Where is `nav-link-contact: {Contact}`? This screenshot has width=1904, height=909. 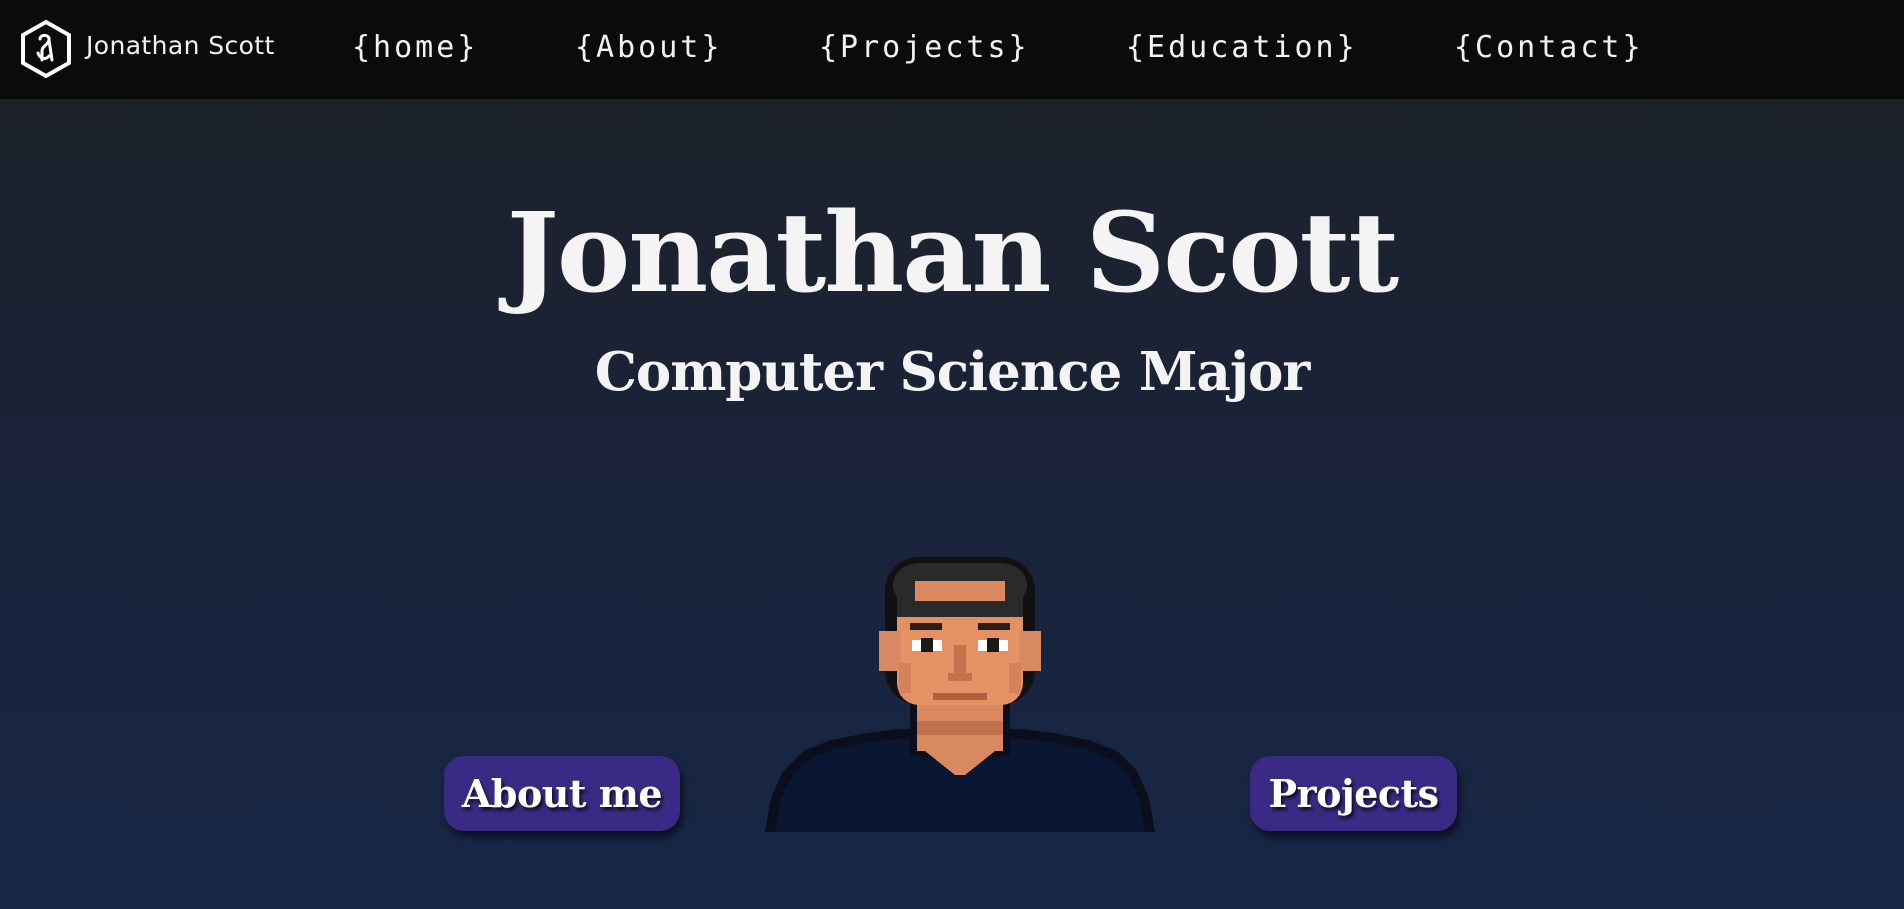 nav-link-contact: {Contact} is located at coordinates (1549, 47).